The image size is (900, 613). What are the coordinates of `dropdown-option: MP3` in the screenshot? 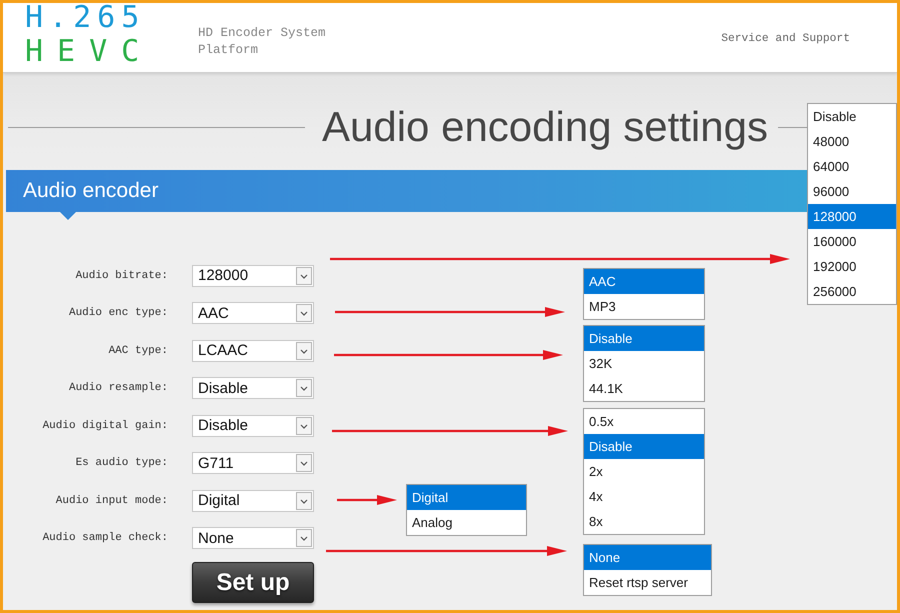 It's located at (644, 306).